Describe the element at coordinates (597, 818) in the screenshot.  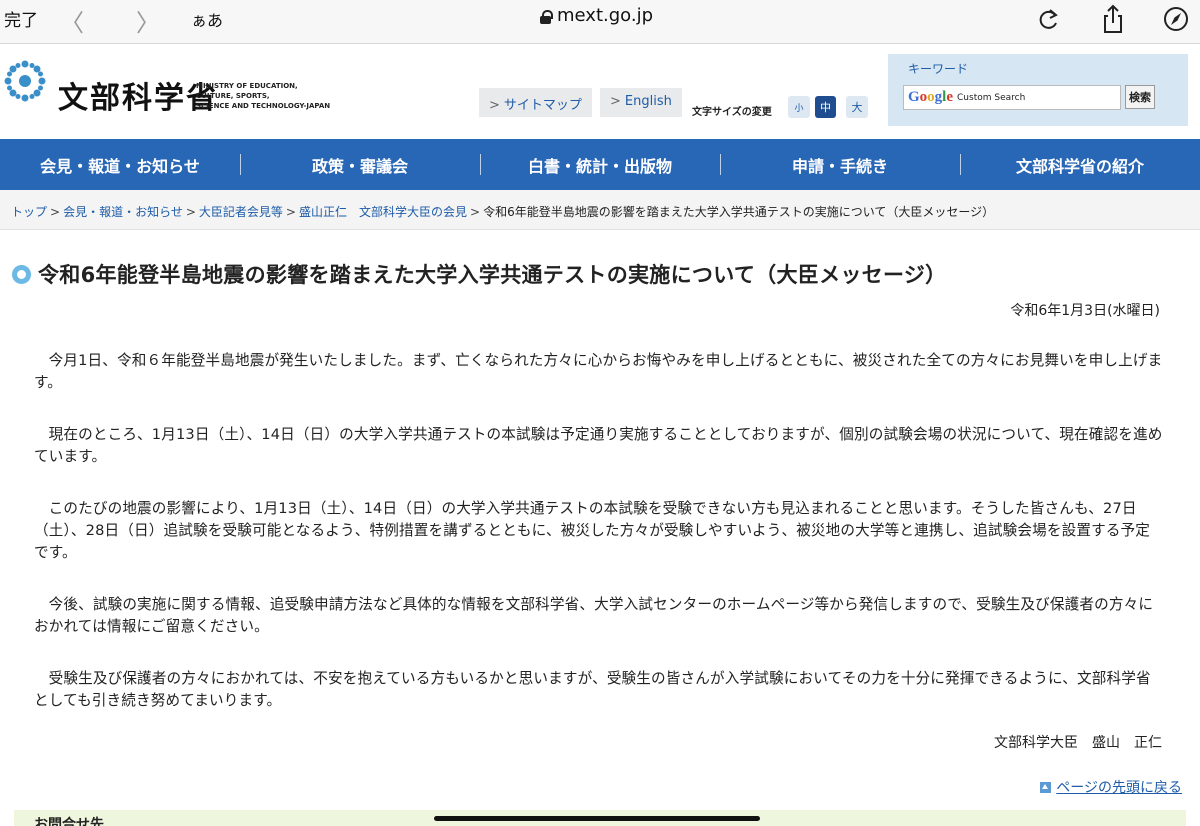
I see `home-indicator` at that location.